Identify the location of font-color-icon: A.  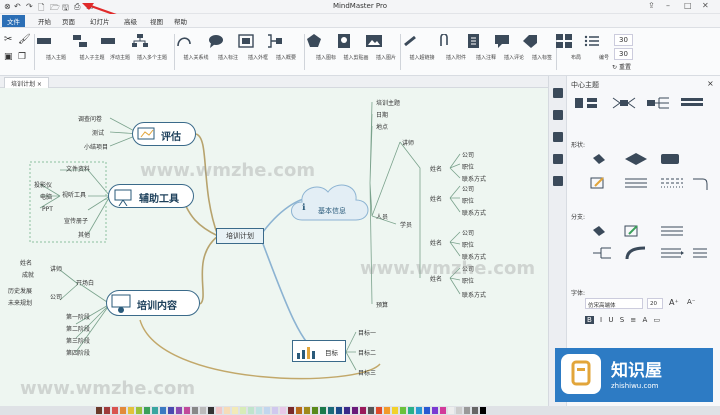
(645, 320).